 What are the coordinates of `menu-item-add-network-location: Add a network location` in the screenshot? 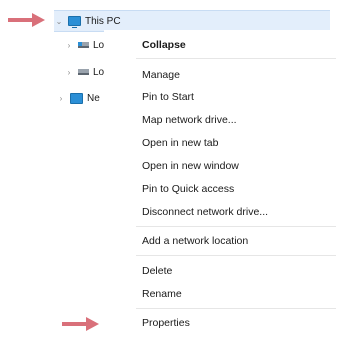 It's located at (195, 241).